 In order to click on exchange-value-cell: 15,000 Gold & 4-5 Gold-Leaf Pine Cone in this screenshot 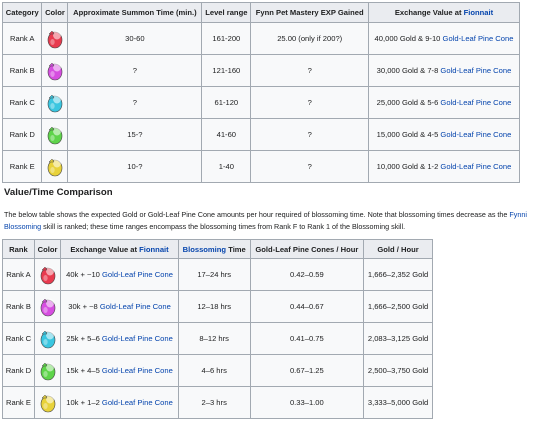, I will do `click(444, 134)`.